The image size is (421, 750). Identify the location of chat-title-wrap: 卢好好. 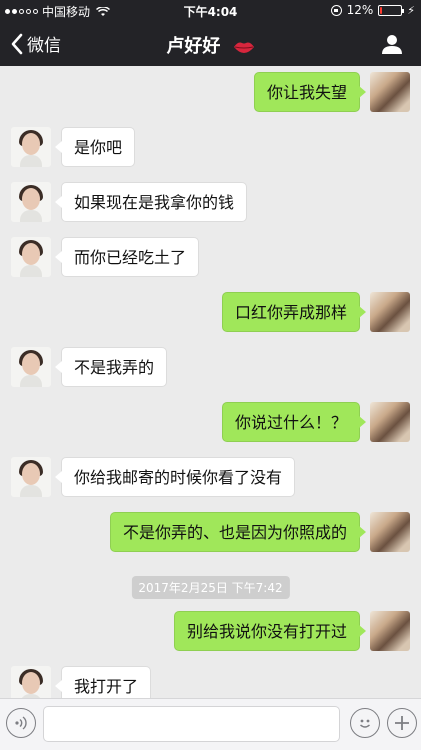
(210, 45).